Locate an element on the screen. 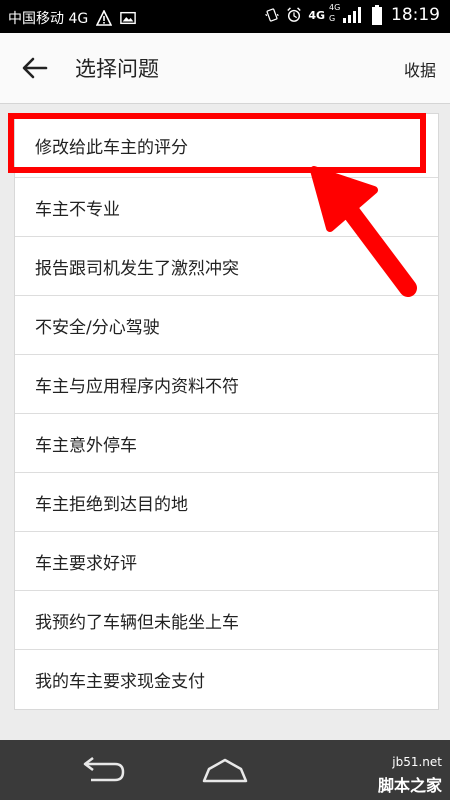  collapse-button: 收据 is located at coordinates (420, 69).